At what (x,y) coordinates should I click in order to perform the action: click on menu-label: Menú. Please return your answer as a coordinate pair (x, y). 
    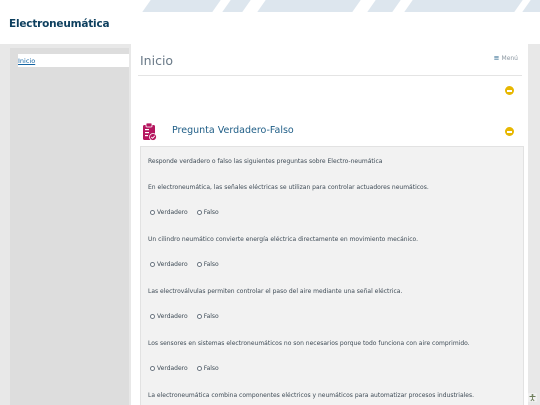
    Looking at the image, I should click on (509, 58).